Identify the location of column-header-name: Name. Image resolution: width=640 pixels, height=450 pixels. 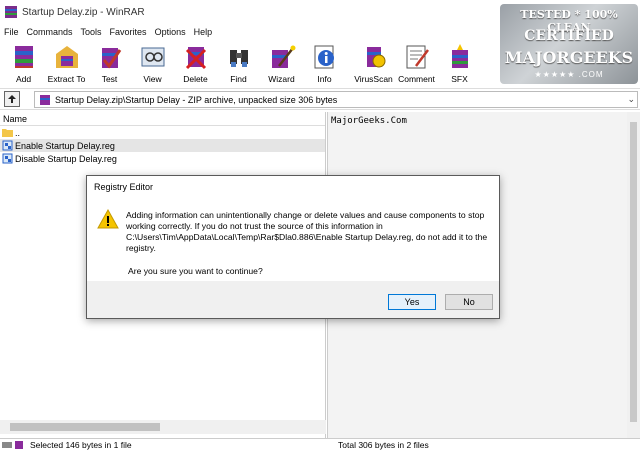
(162, 119).